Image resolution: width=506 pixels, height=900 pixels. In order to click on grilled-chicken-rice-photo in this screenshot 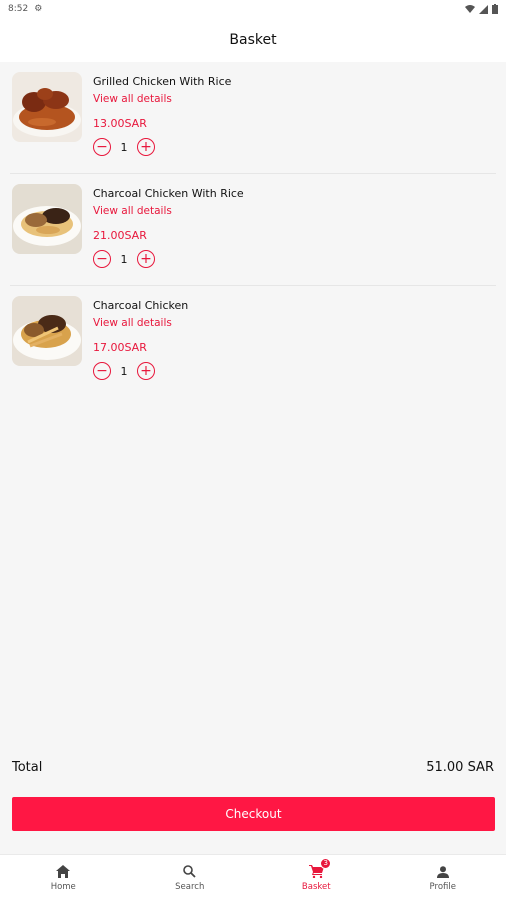, I will do `click(47, 107)`.